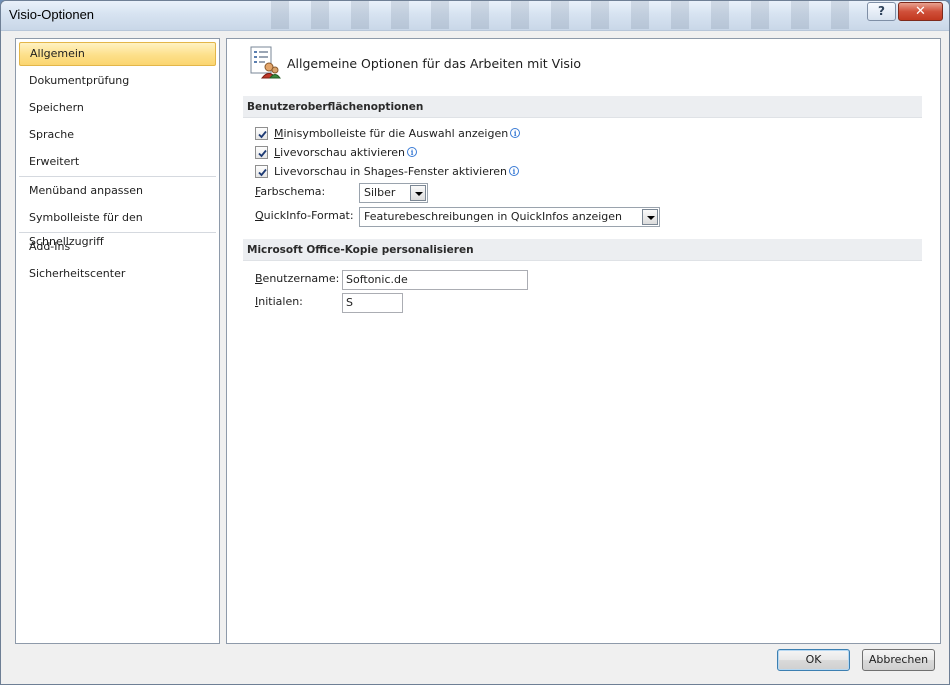 The height and width of the screenshot is (685, 950). Describe the element at coordinates (117, 274) in the screenshot. I see `nav-item-sicherheitscenter: Sicherheitscenter` at that location.